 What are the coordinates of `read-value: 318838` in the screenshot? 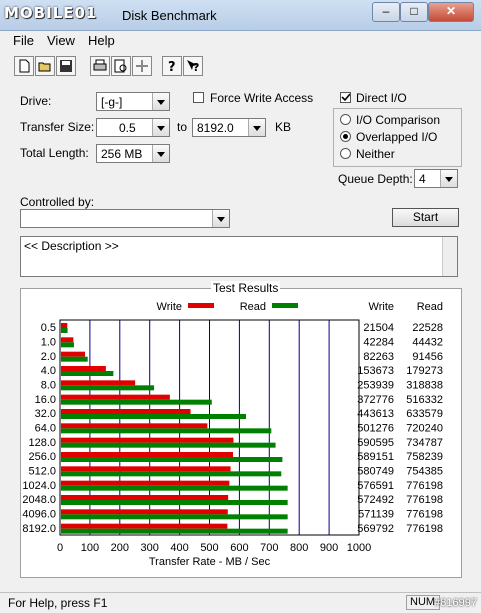 It's located at (424, 386).